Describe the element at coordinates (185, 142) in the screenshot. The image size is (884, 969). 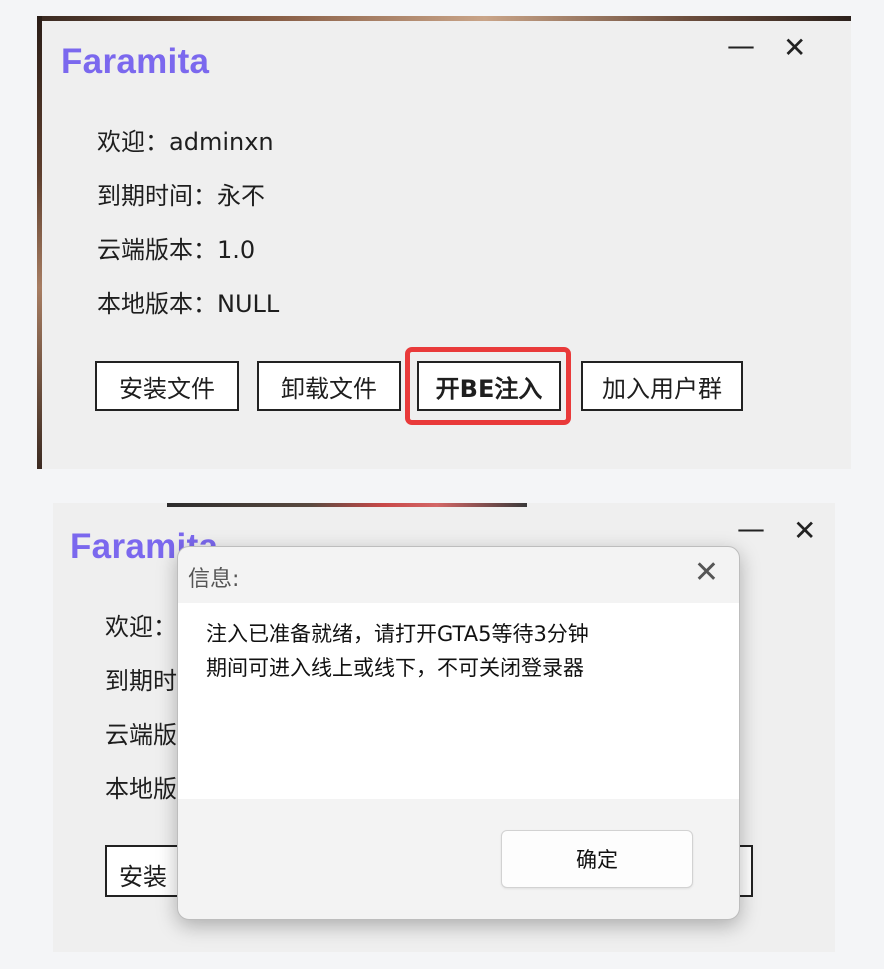
I see `welcome-text: 欢迎：adminxn` at that location.